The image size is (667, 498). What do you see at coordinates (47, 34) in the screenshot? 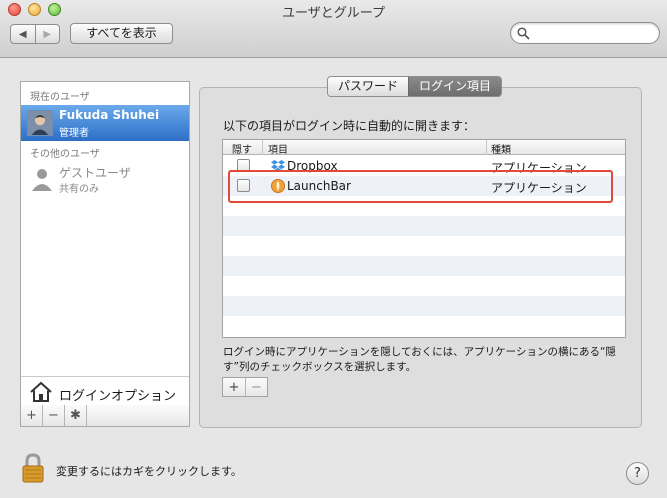
I see `forward-button: ▶` at bounding box center [47, 34].